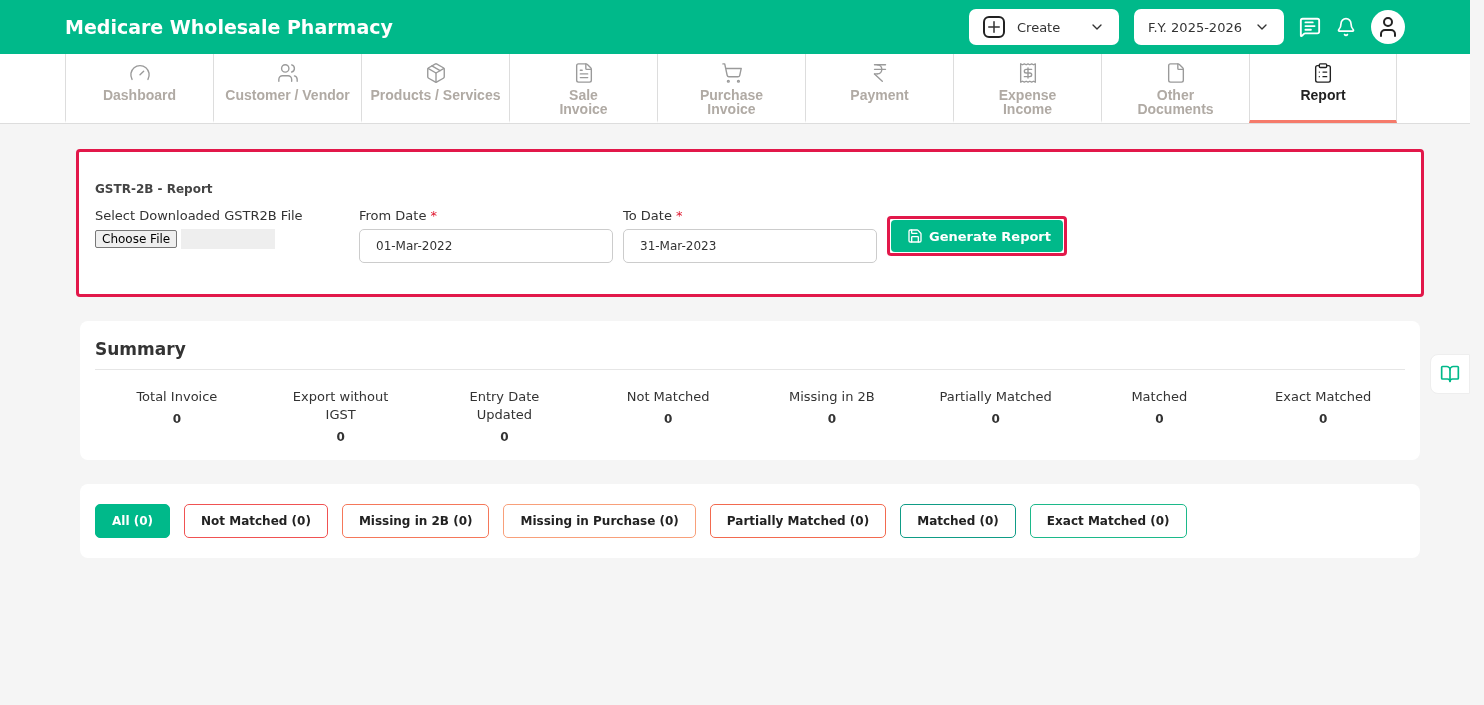  What do you see at coordinates (831, 397) in the screenshot?
I see `stat-label: Missing in 2B` at bounding box center [831, 397].